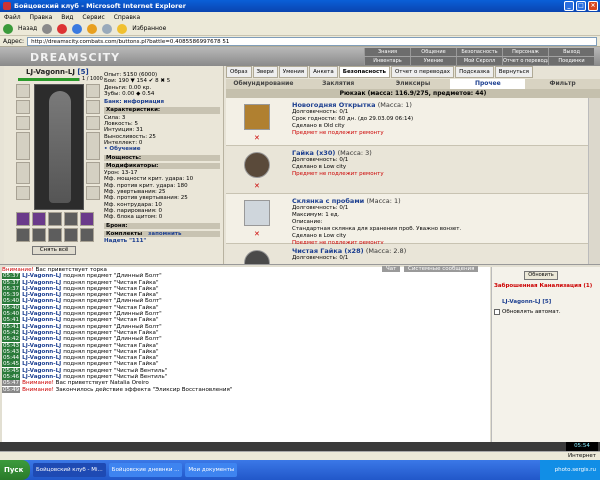  What do you see at coordinates (334, 105) in the screenshot?
I see `item-name: Новогодняя Открытка` at bounding box center [334, 105].